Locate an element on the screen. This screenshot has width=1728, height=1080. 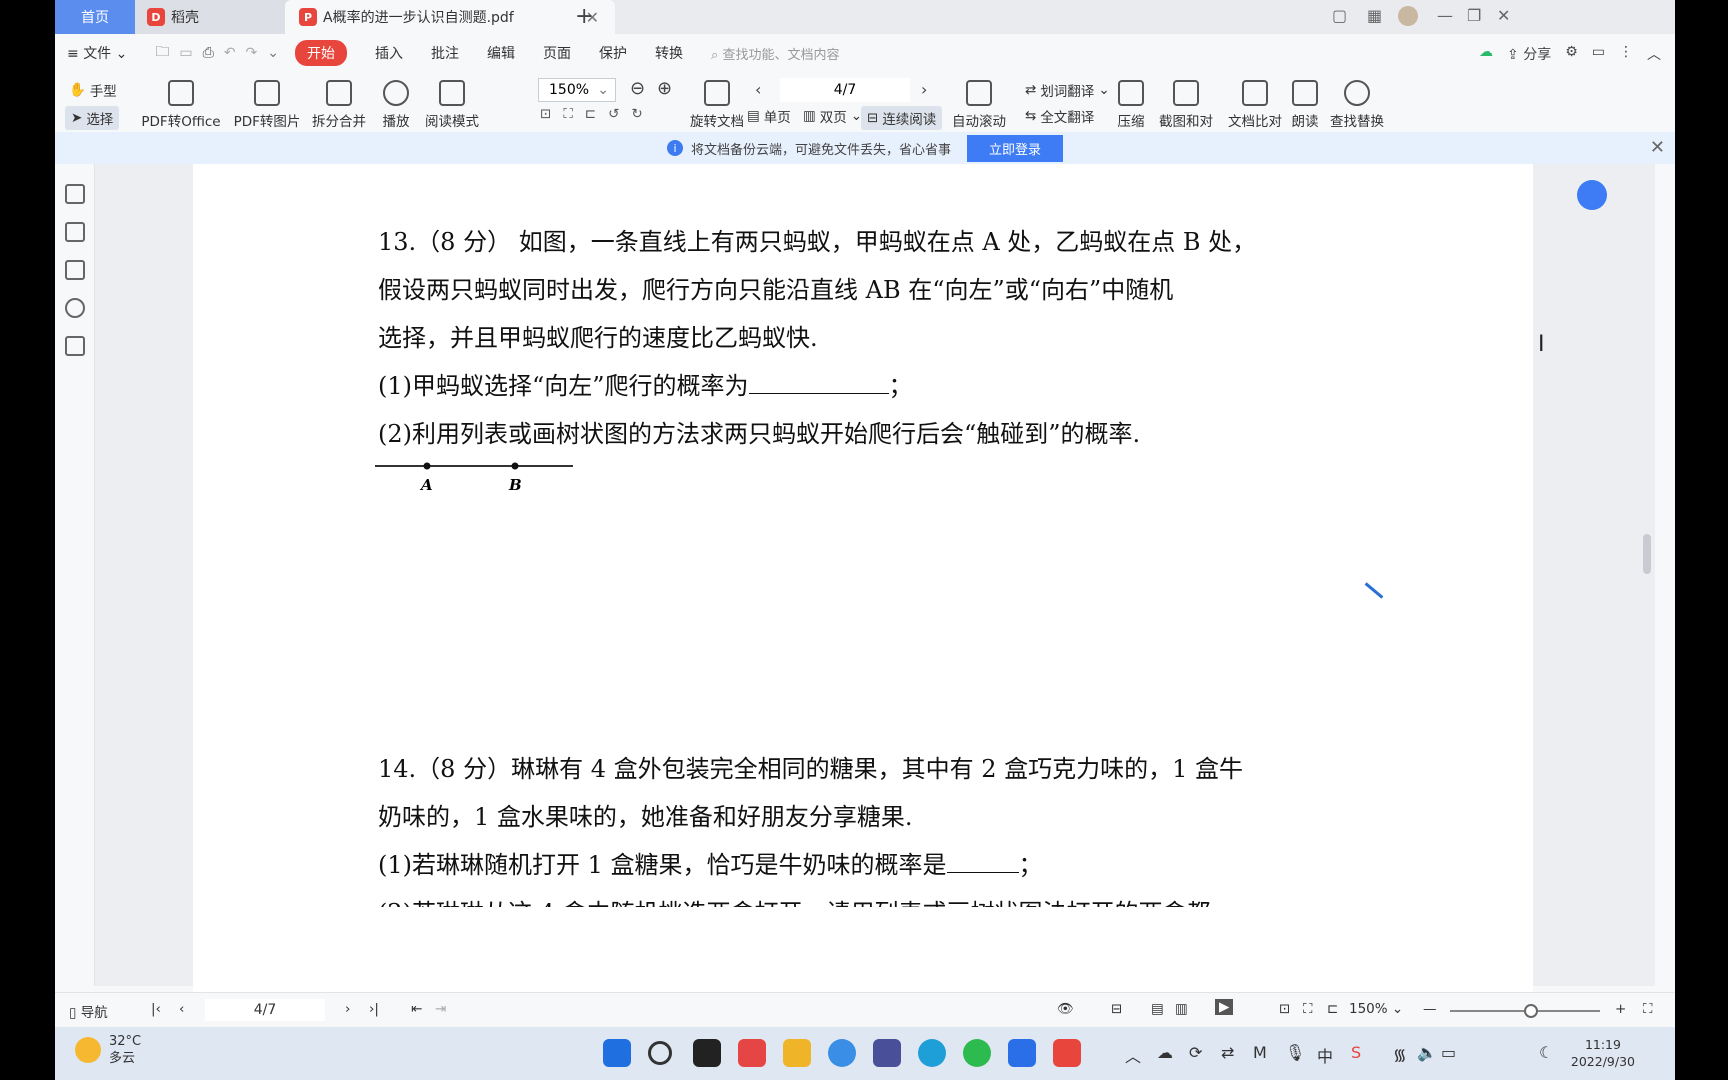
single-page-button: ▤ 单页 is located at coordinates (769, 116).